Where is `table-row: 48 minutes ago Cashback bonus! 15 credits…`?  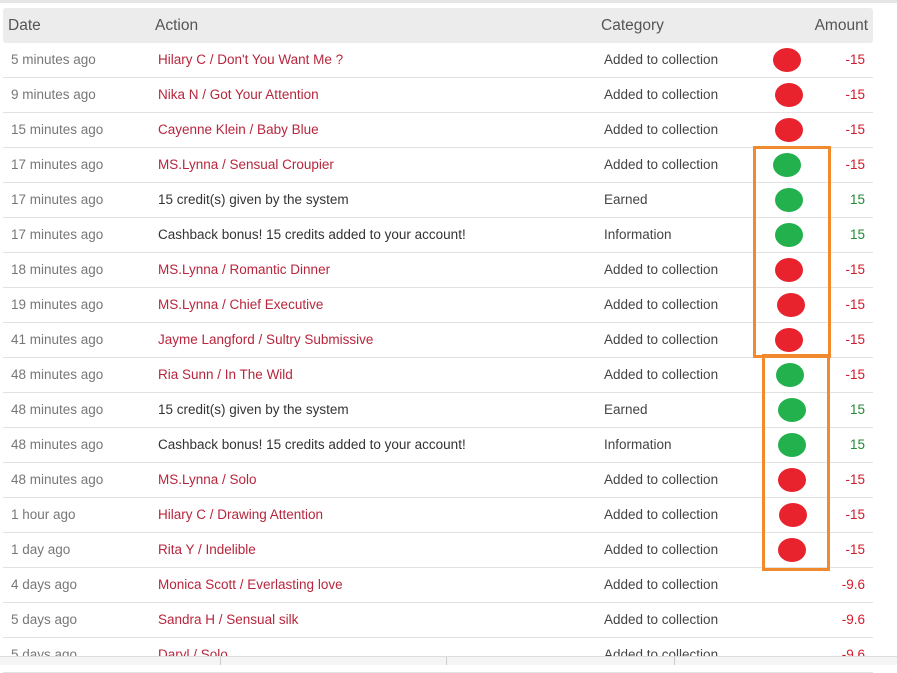
table-row: 48 minutes ago Cashback bonus! 15 credits… is located at coordinates (438, 445).